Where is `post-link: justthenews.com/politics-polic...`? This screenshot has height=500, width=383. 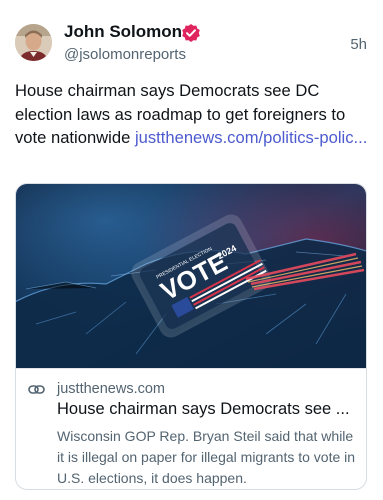
post-link: justthenews.com/politics-polic... is located at coordinates (251, 137).